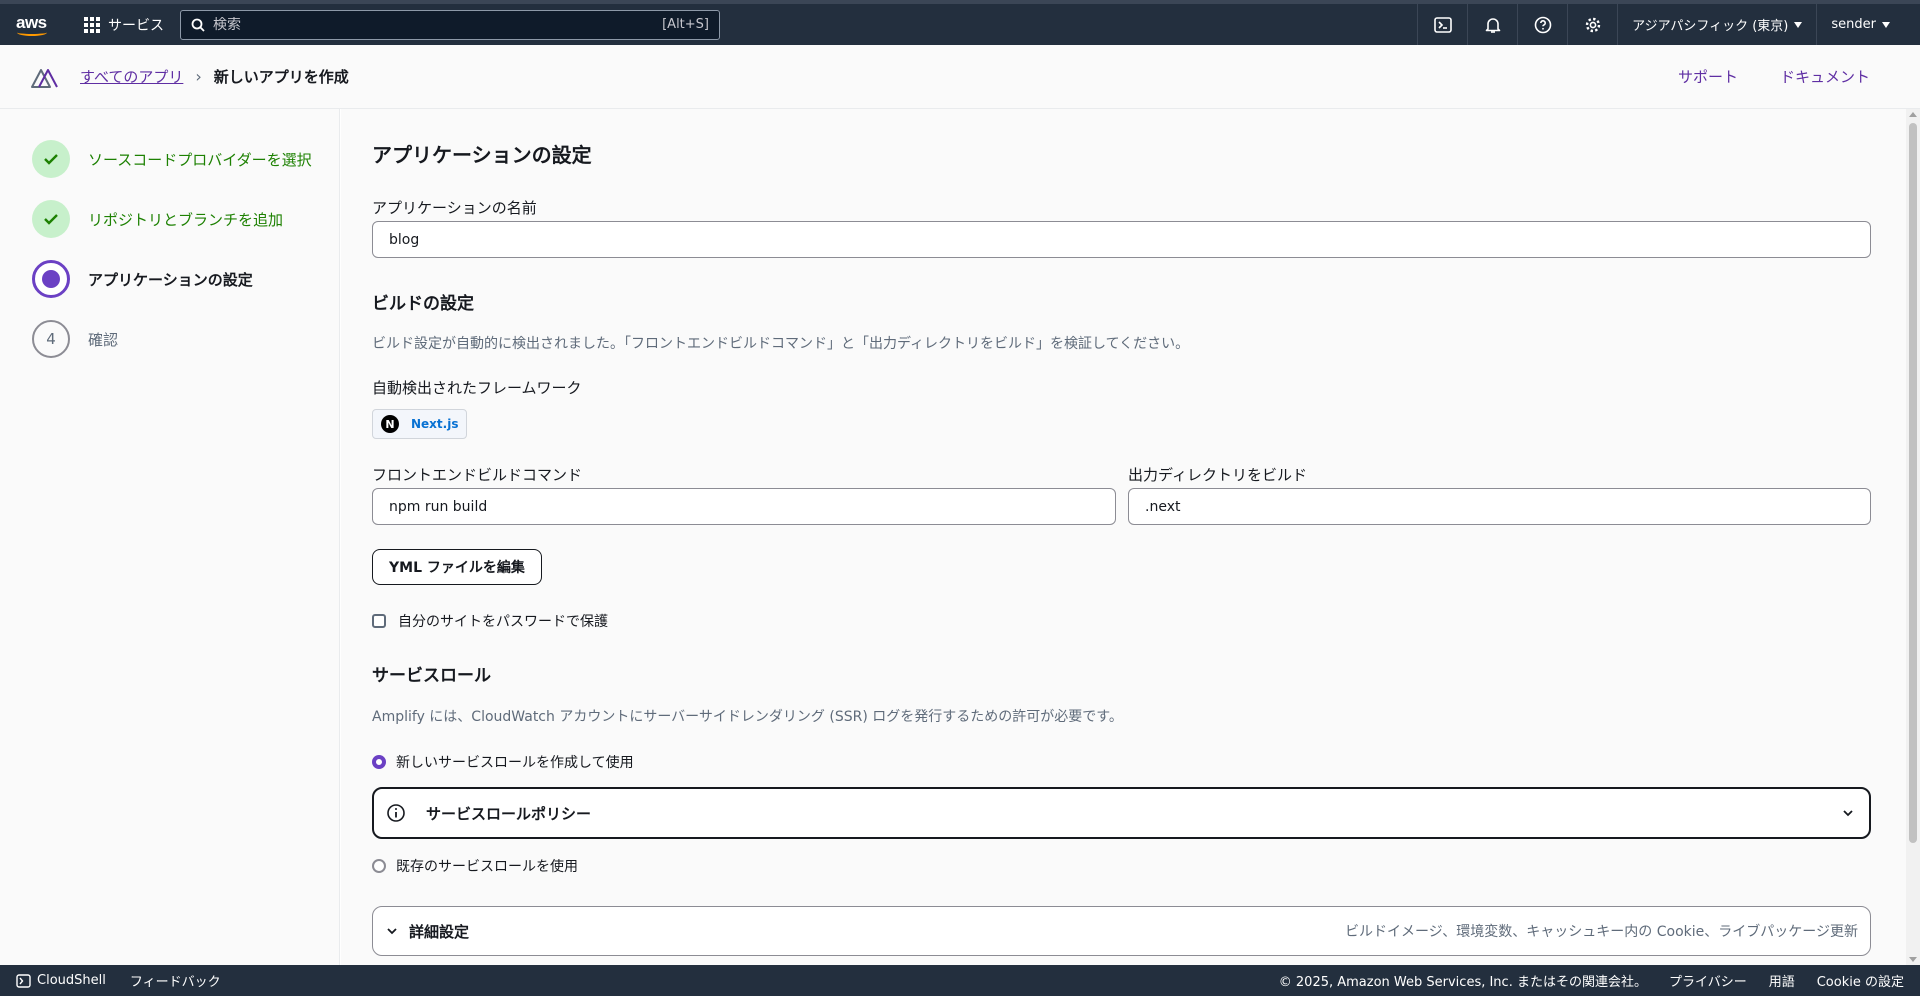 The height and width of the screenshot is (996, 1920). Describe the element at coordinates (1913, 959) in the screenshot. I see `scroll-down-arrow-icon` at that location.